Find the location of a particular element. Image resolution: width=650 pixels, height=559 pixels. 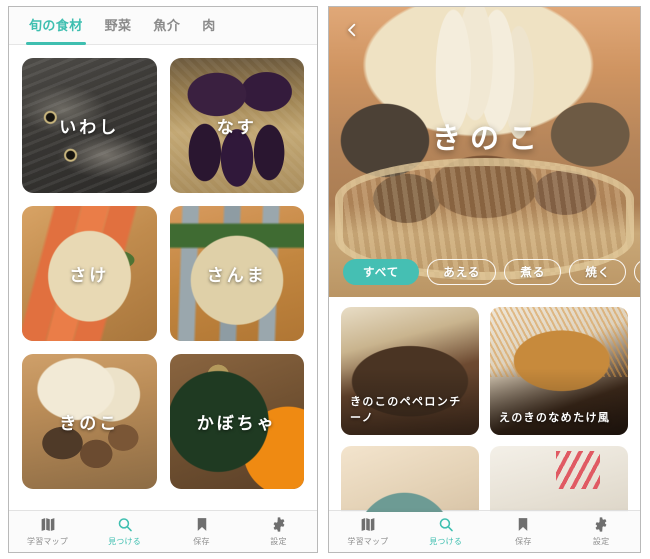

food-card-label: いわし is located at coordinates (89, 127).